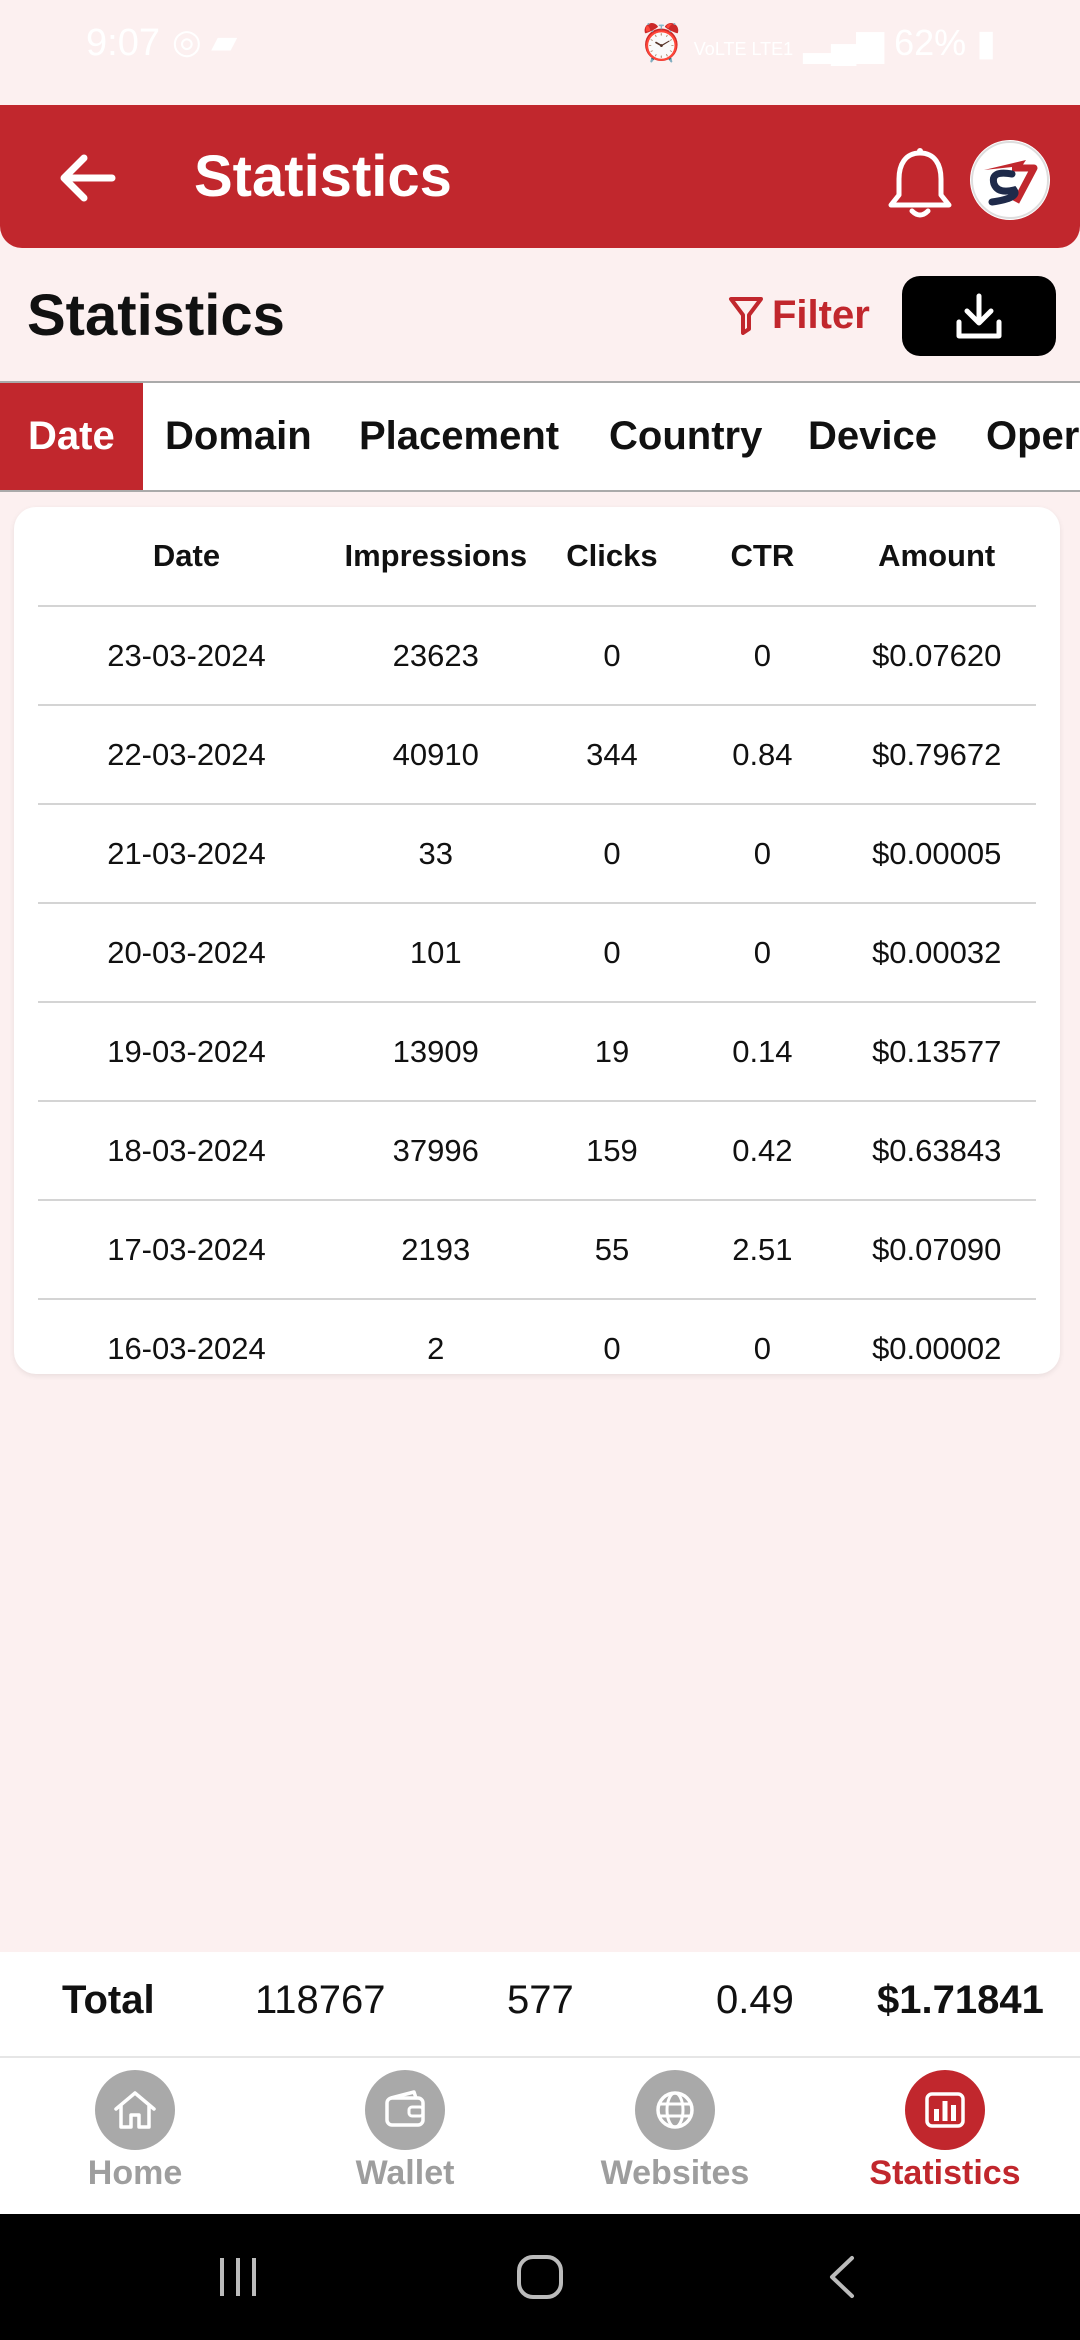 The image size is (1080, 2340). What do you see at coordinates (205, 42) in the screenshot?
I see `notification-icons: ◎ ▰` at bounding box center [205, 42].